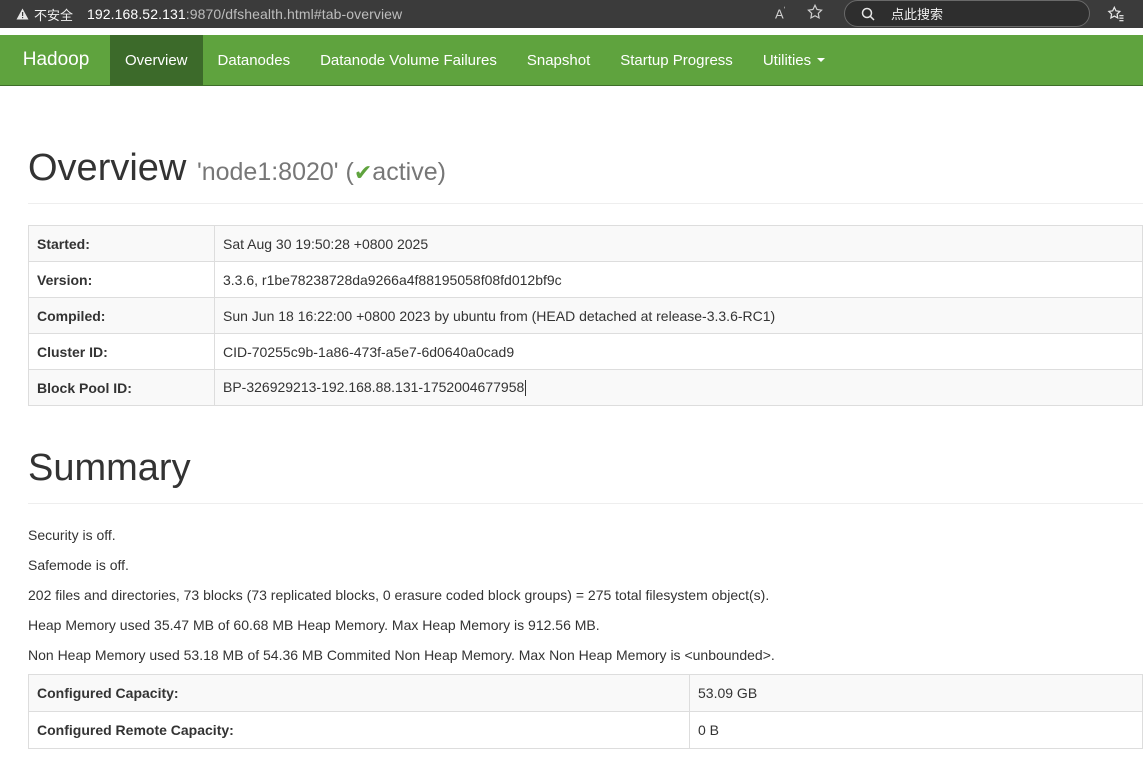  What do you see at coordinates (787, 60) in the screenshot?
I see `utilities-label: Utilities` at bounding box center [787, 60].